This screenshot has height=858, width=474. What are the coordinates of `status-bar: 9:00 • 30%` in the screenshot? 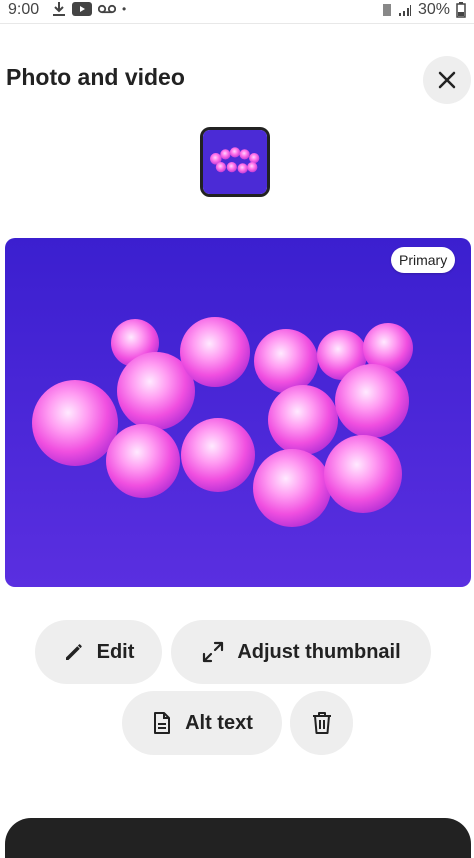 It's located at (237, 12).